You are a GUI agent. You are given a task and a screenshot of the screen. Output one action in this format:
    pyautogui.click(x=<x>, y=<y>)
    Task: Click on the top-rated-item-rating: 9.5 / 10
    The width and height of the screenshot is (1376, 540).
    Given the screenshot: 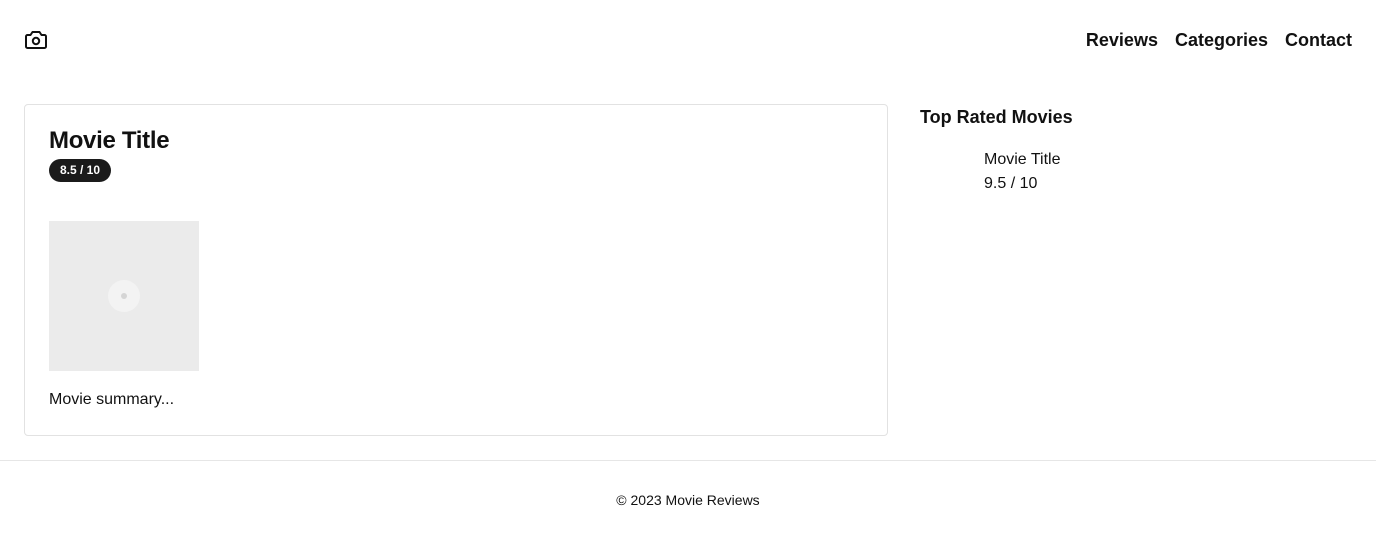 What is the action you would take?
    pyautogui.click(x=1011, y=183)
    